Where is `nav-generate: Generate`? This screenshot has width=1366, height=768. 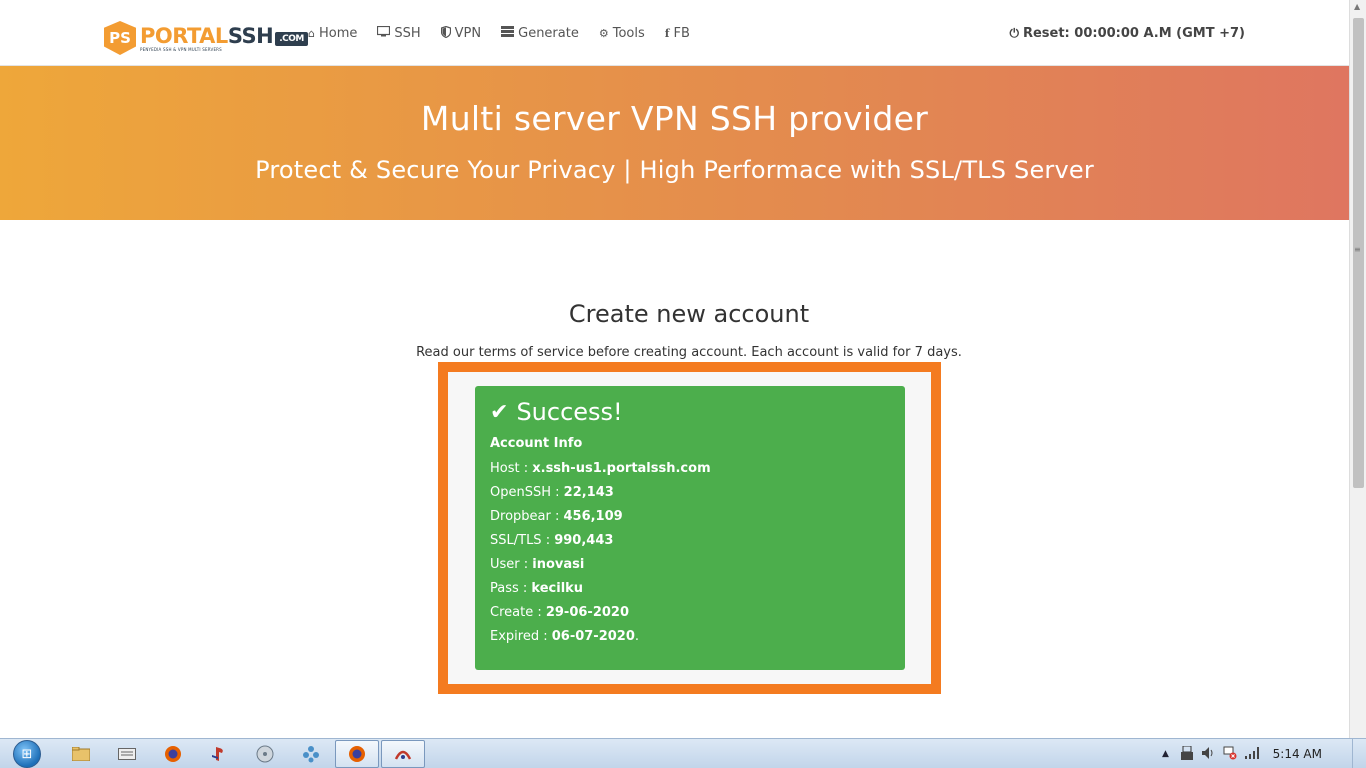
nav-generate: Generate is located at coordinates (540, 33).